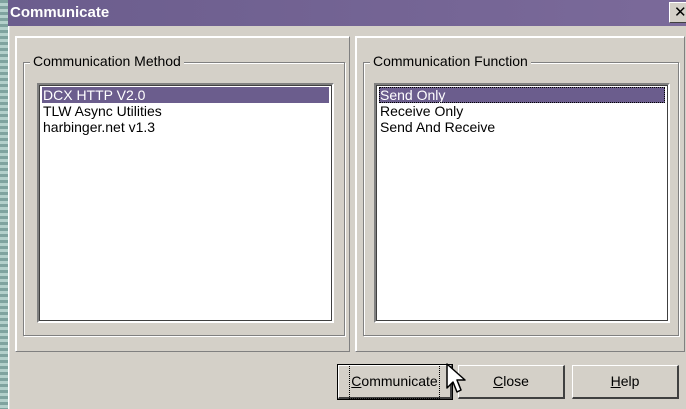 The width and height of the screenshot is (686, 409). What do you see at coordinates (347, 13) in the screenshot?
I see `title-bar: Communicate ✕` at bounding box center [347, 13].